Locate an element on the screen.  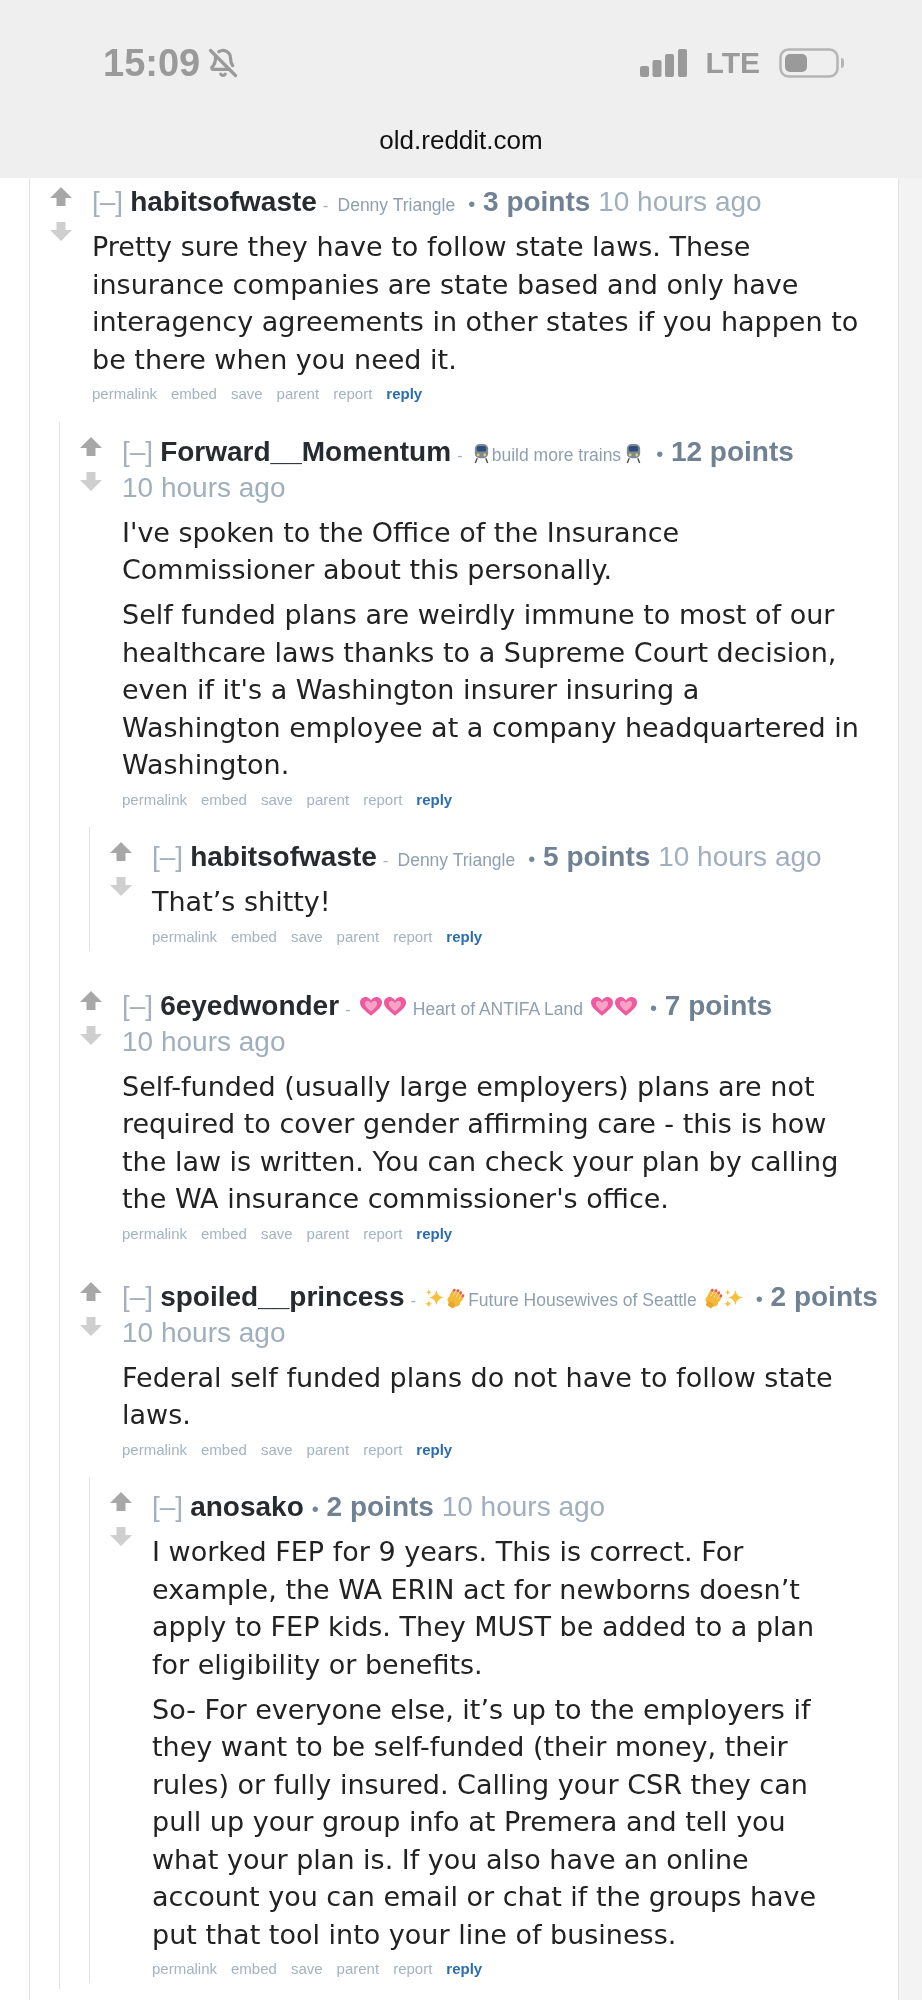
comment-paragraph: I've spoken to the Office of the Insurance Commissioner about this personally. is located at coordinates (401, 551).